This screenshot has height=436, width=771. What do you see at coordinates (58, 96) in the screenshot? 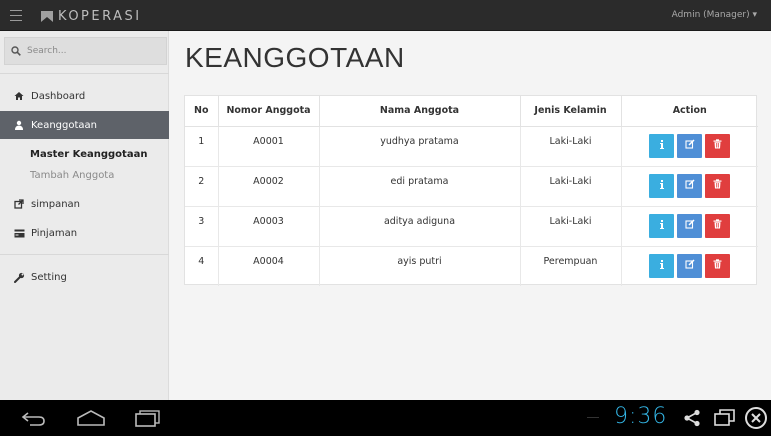
I see `sidebar-item-label: Dashboard` at bounding box center [58, 96].